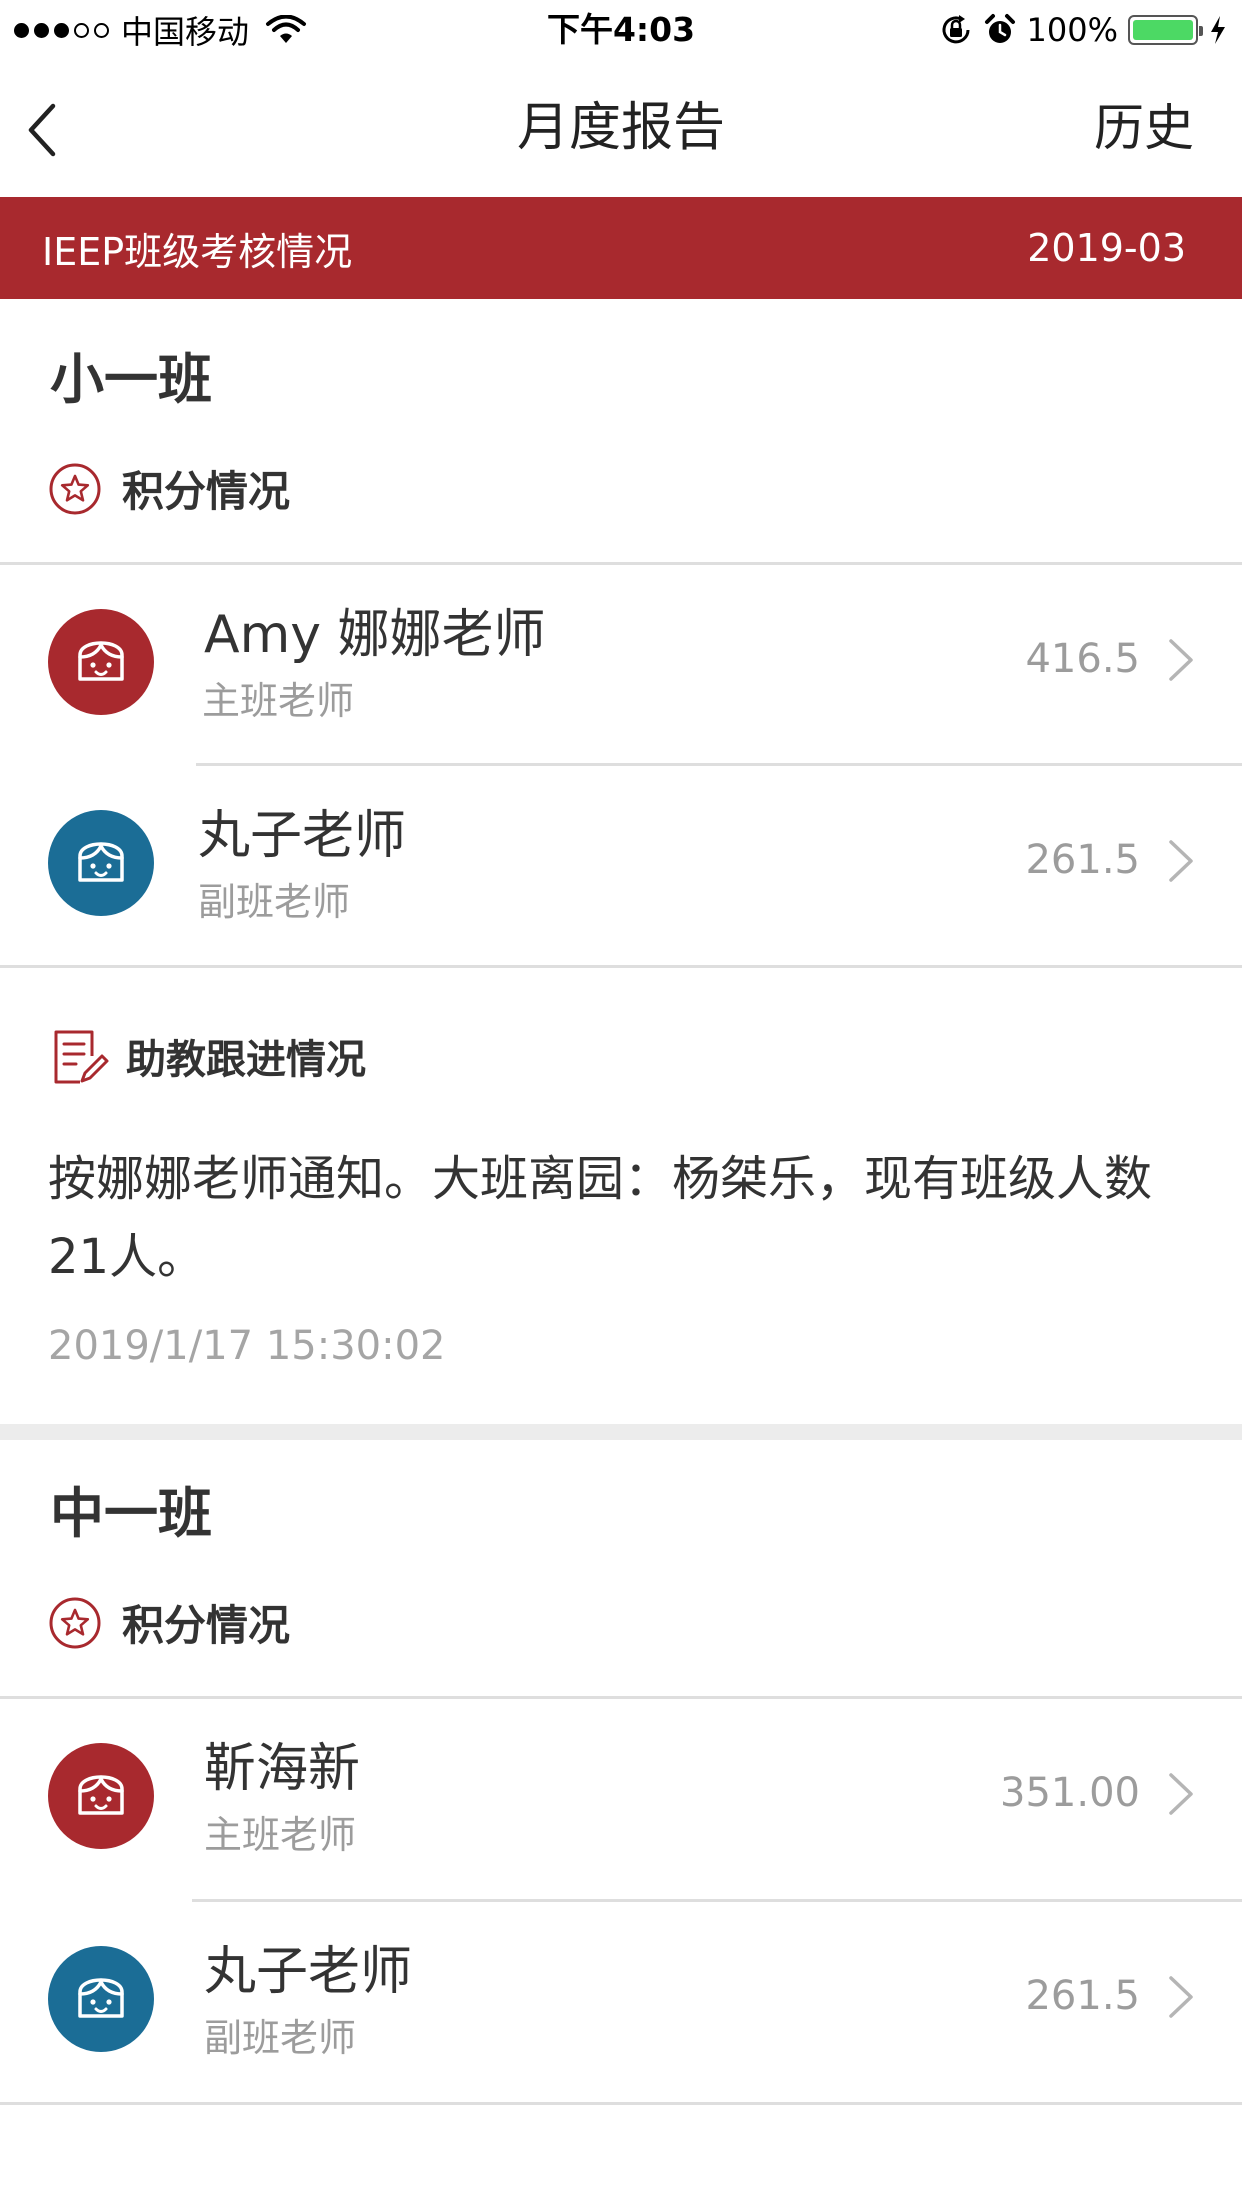 The width and height of the screenshot is (1242, 2209). I want to click on teacher-score: 351.00, so click(1070, 1793).